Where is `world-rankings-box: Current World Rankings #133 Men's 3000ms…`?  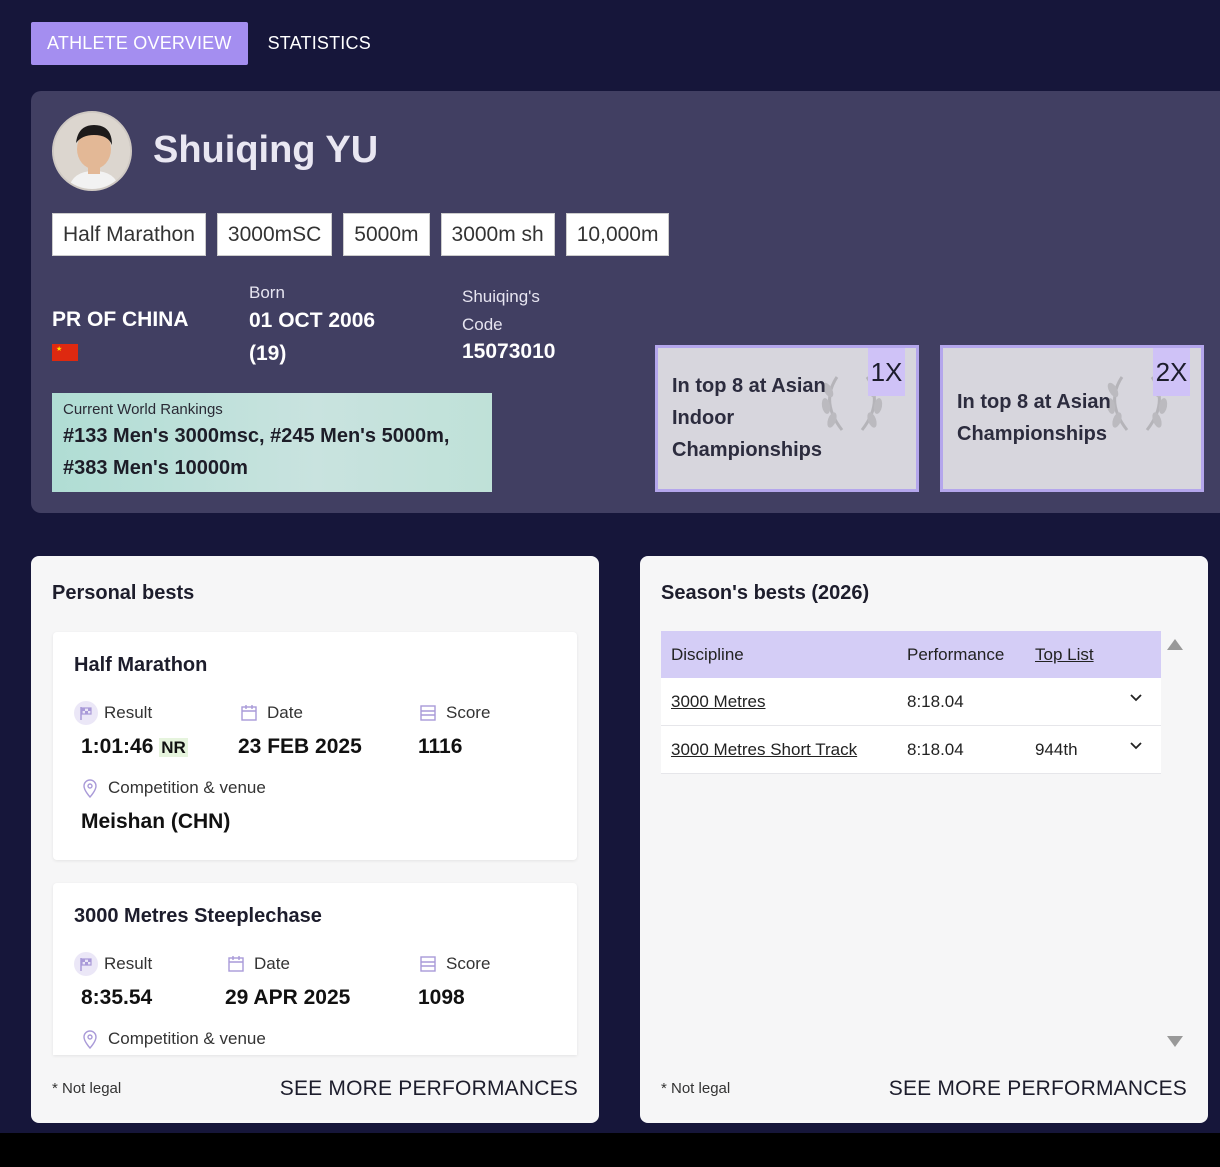
world-rankings-box: Current World Rankings #133 Men's 3000ms… is located at coordinates (272, 442).